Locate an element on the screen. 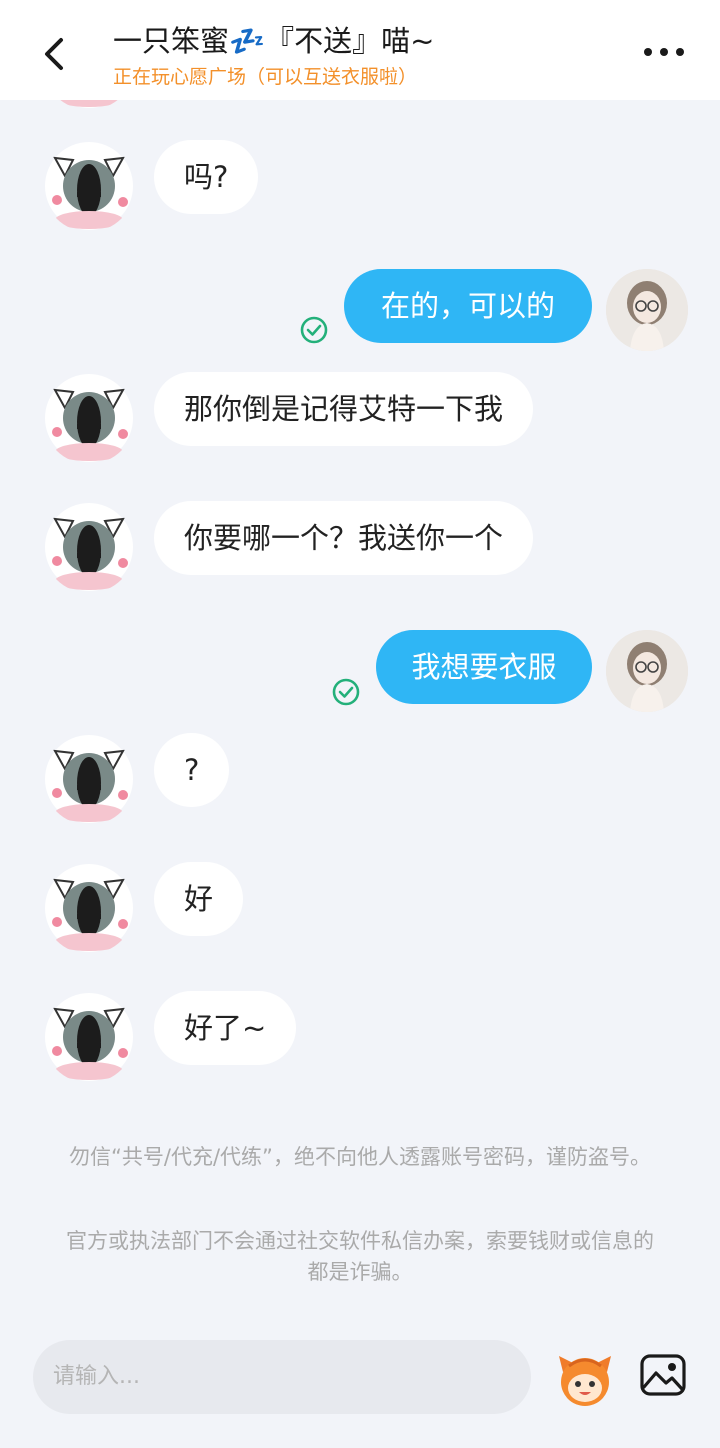  emoji-button is located at coordinates (585, 1380).